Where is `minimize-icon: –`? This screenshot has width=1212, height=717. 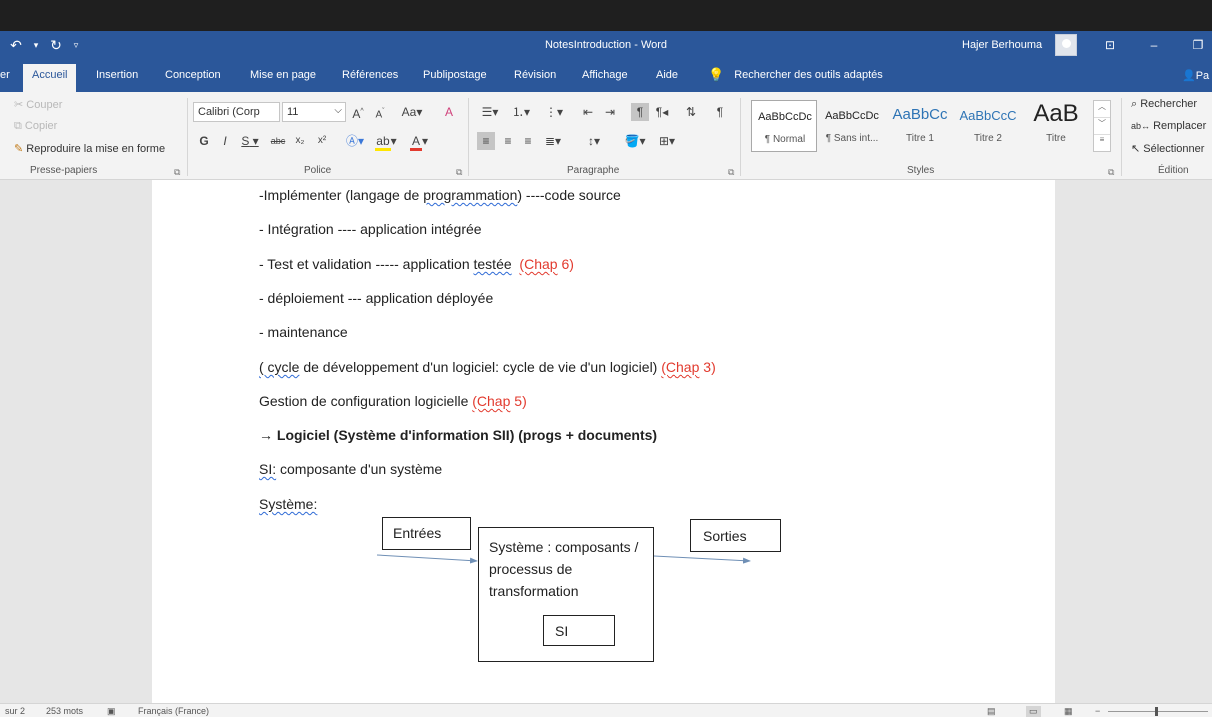
minimize-icon: – is located at coordinates (1154, 45).